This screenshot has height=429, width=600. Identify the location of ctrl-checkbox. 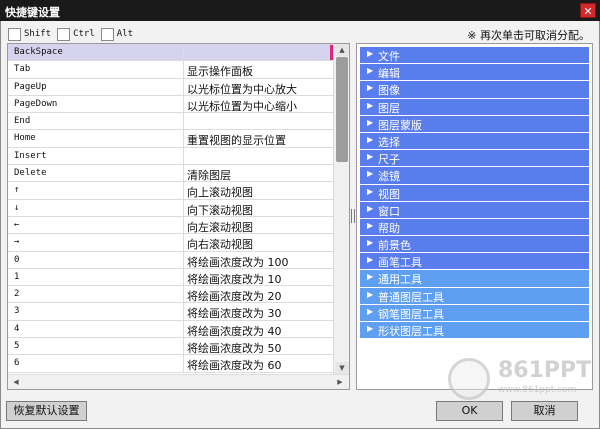
(64, 34).